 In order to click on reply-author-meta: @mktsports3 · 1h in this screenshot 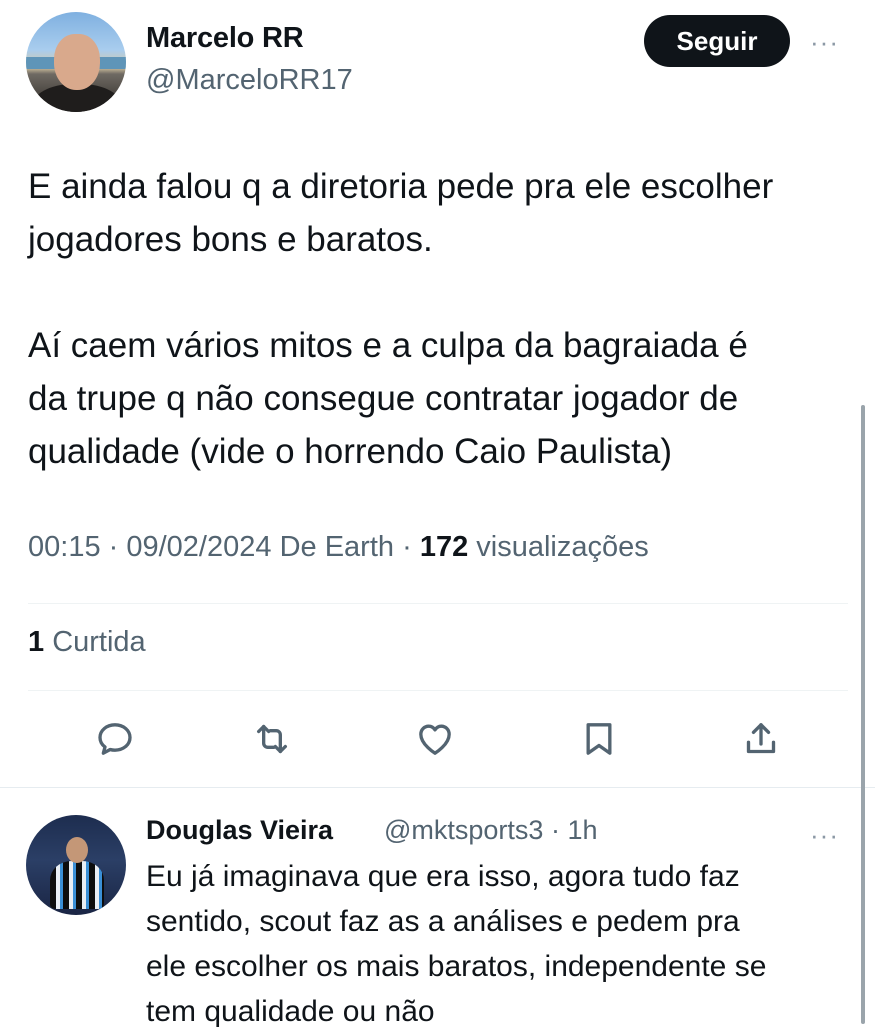, I will do `click(491, 830)`.